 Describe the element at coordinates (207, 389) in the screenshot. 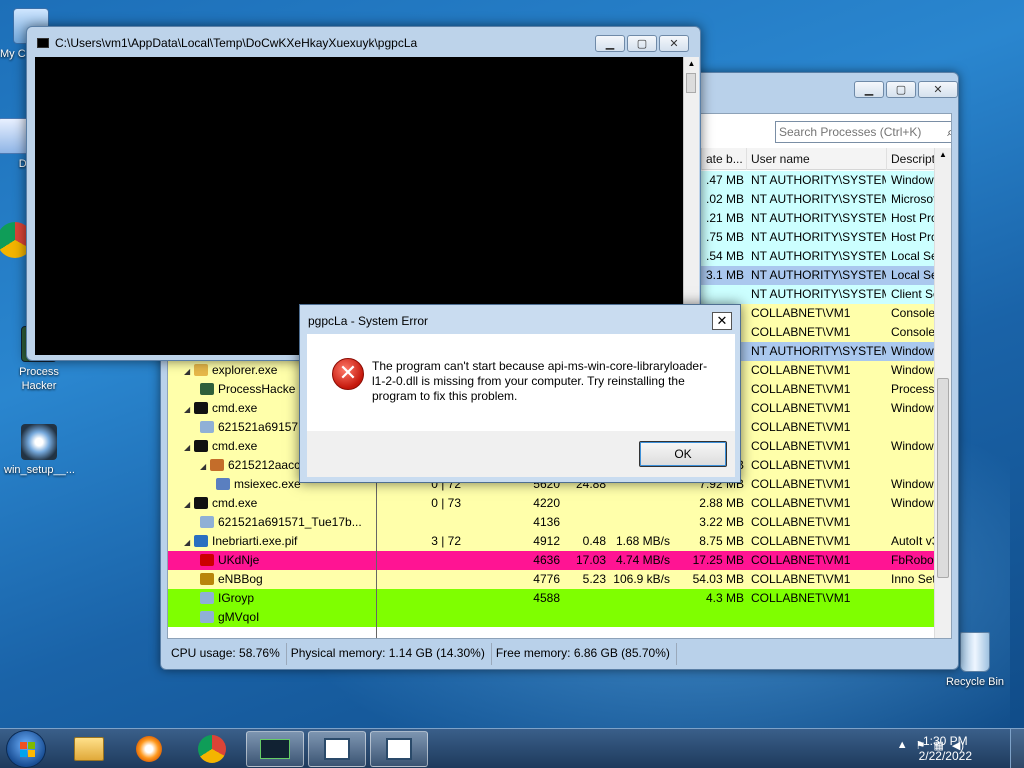

I see `ph-icon` at that location.